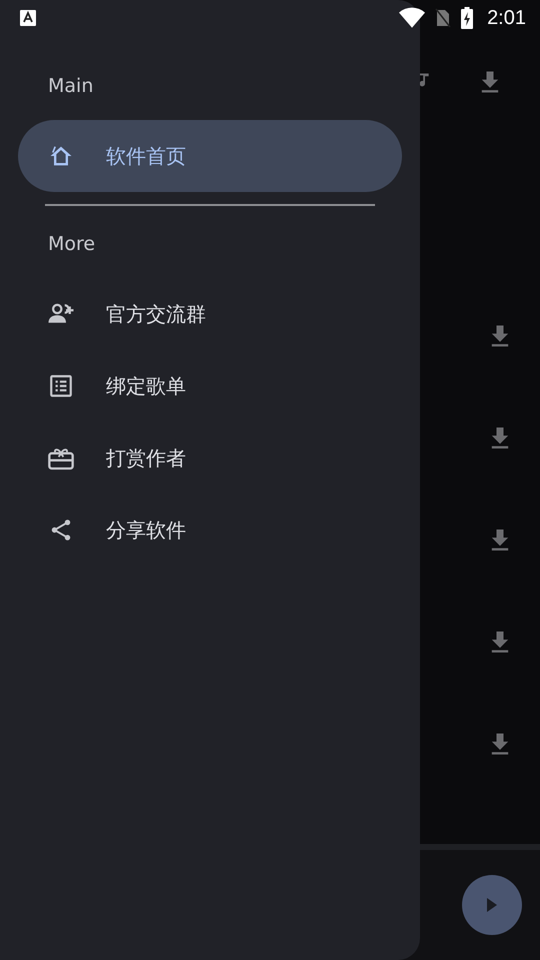  Describe the element at coordinates (210, 386) in the screenshot. I see `drawer-item: 绑定歌单` at that location.